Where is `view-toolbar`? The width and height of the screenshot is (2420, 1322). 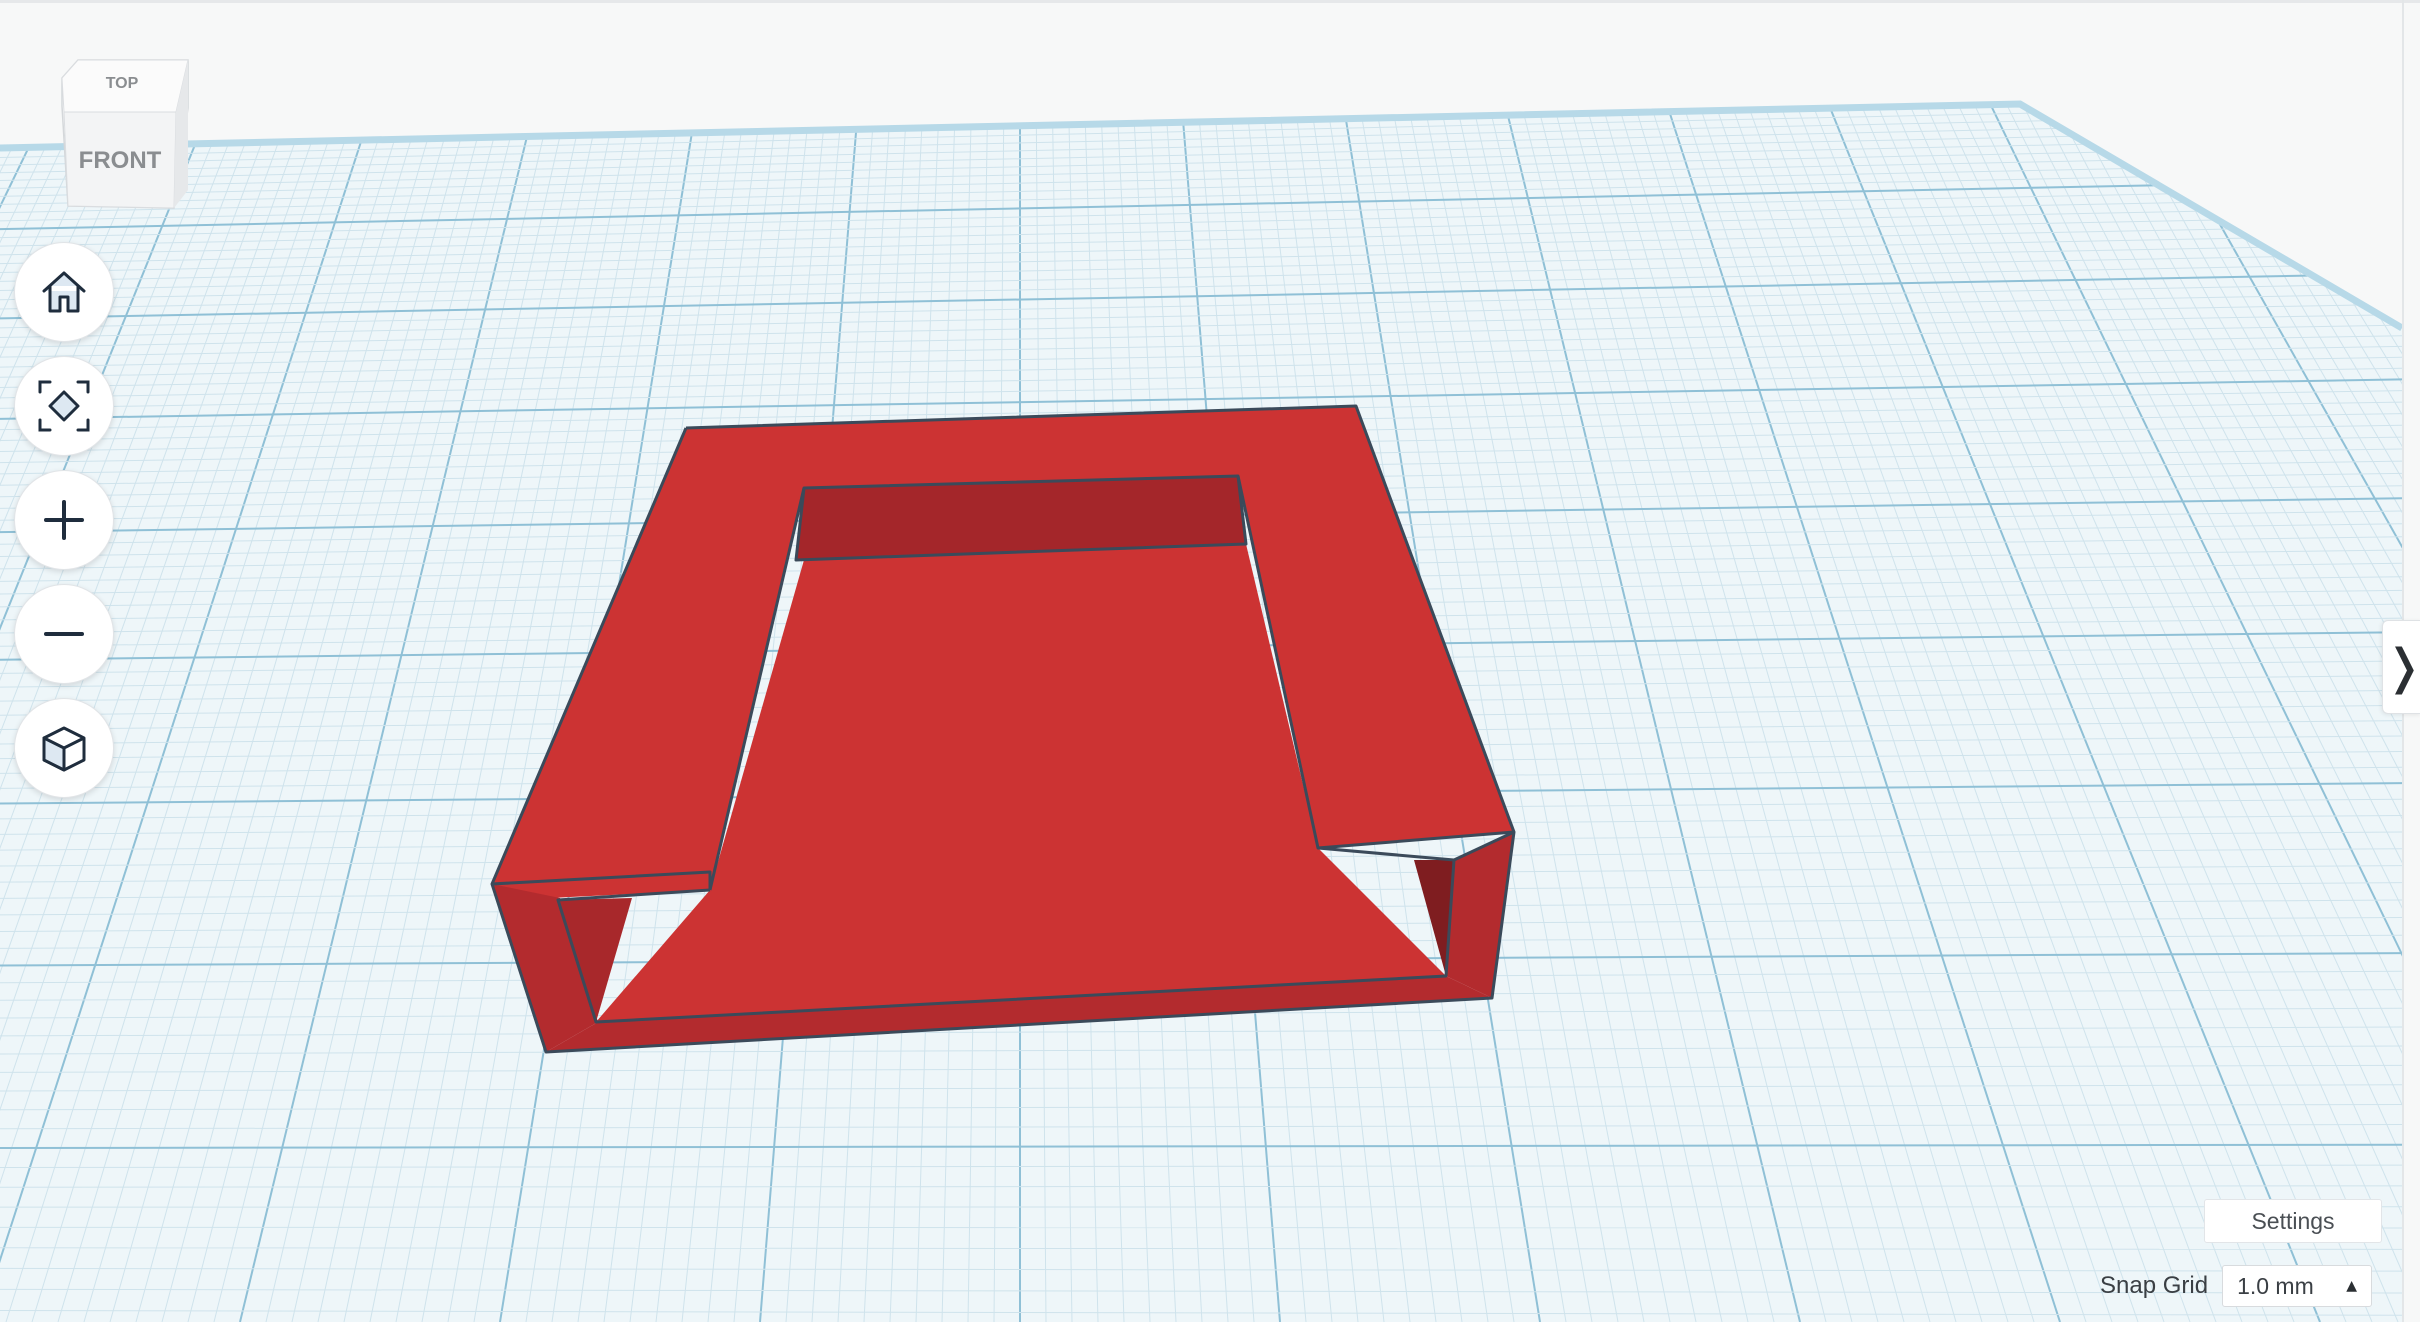
view-toolbar is located at coordinates (64, 527).